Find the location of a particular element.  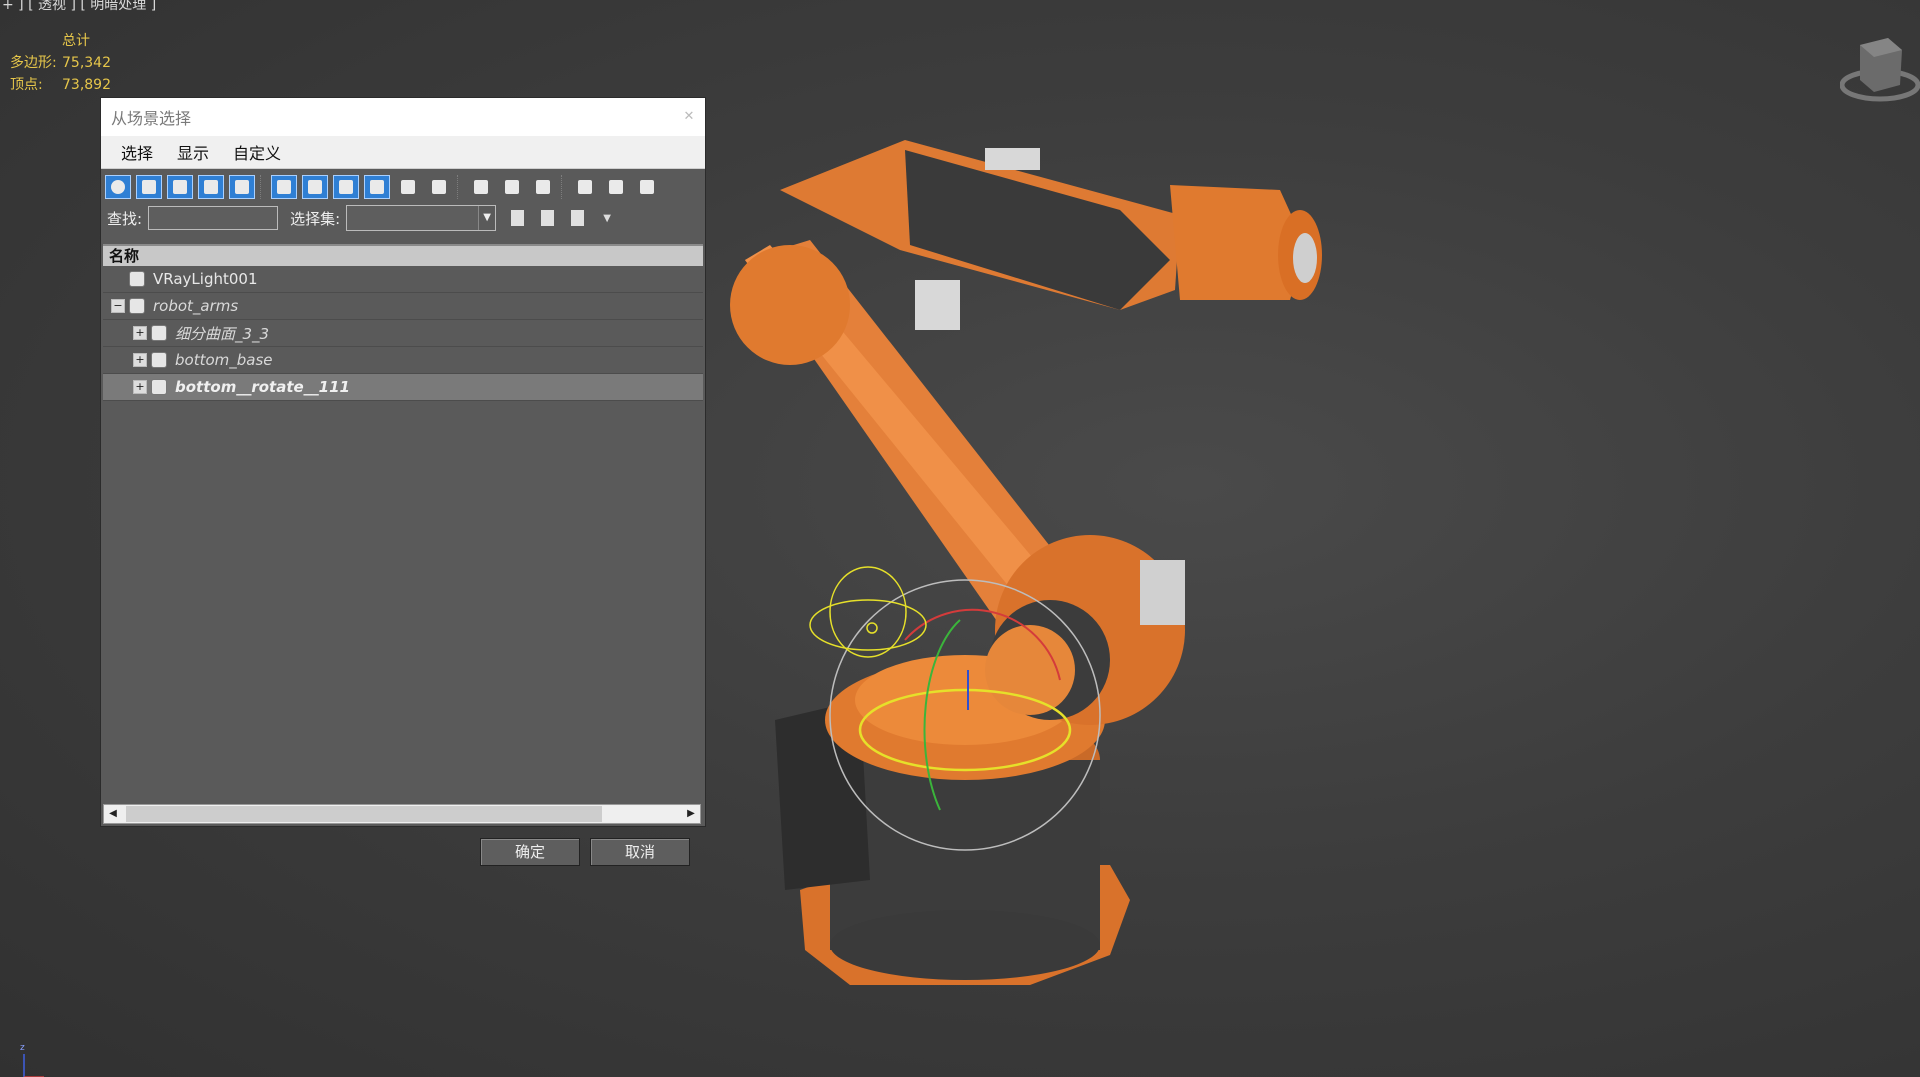

cancel-button: 取消 is located at coordinates (640, 852).